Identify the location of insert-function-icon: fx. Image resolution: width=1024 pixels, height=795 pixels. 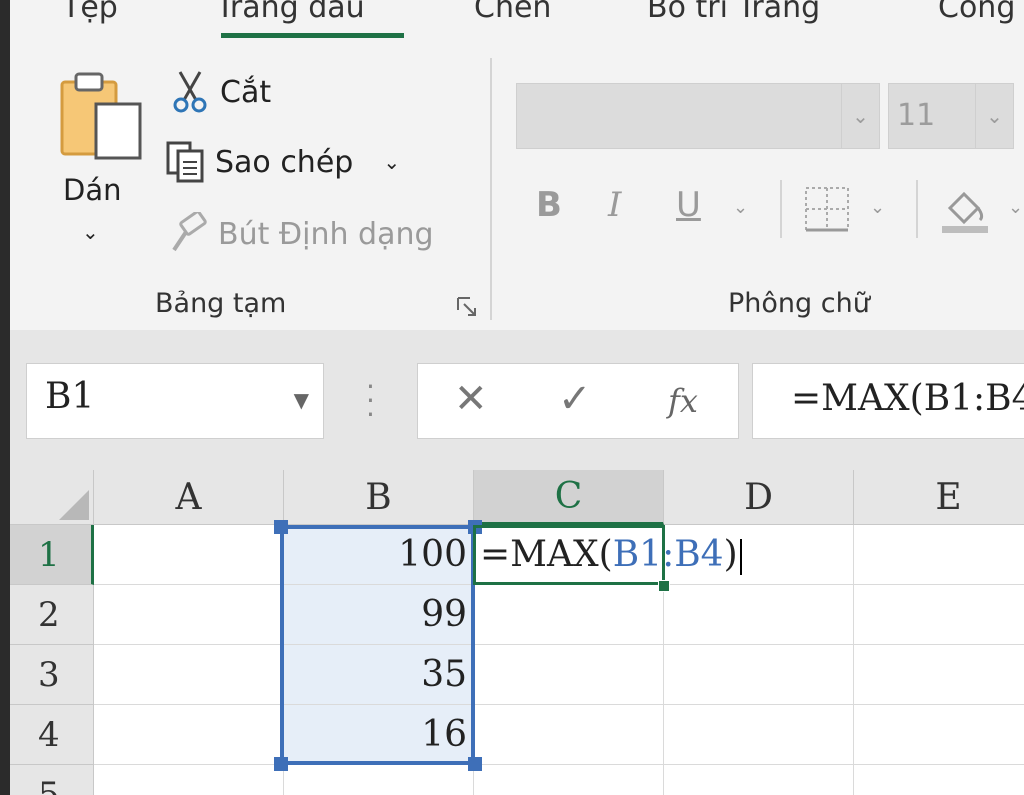
(683, 401).